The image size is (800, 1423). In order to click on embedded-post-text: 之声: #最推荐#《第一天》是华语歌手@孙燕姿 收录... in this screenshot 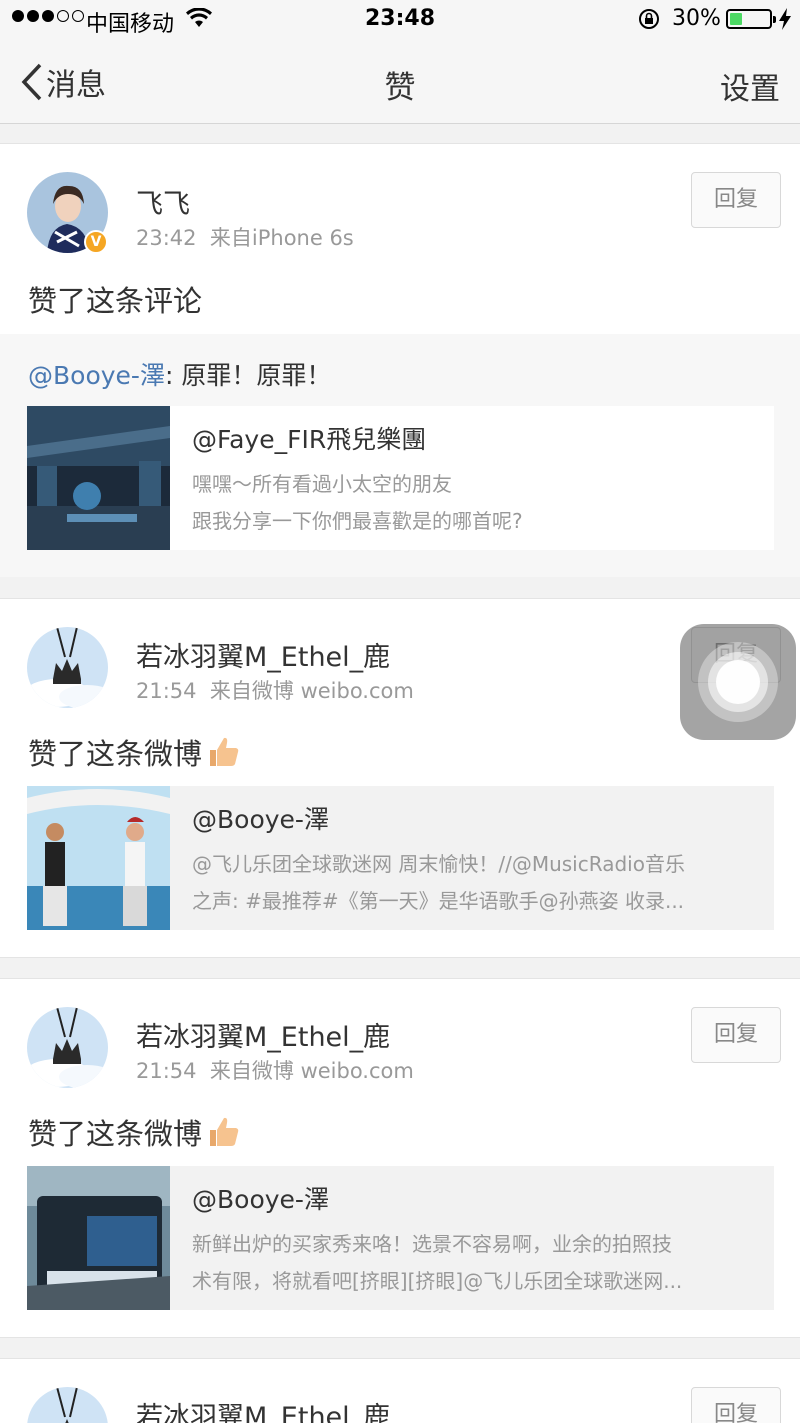, I will do `click(438, 901)`.